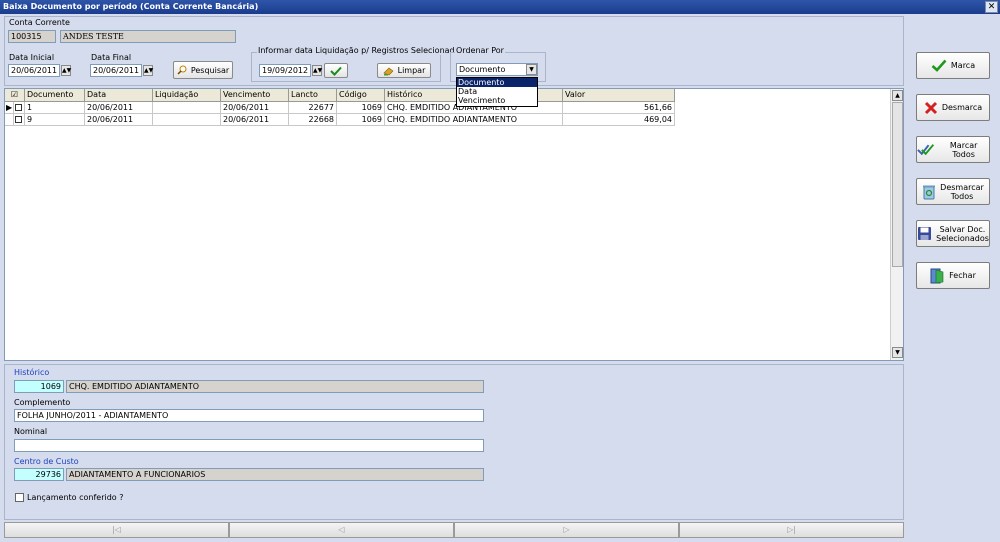 The height and width of the screenshot is (542, 1000). What do you see at coordinates (497, 100) in the screenshot?
I see `ordenar-option-vencimento: Vencimento` at bounding box center [497, 100].